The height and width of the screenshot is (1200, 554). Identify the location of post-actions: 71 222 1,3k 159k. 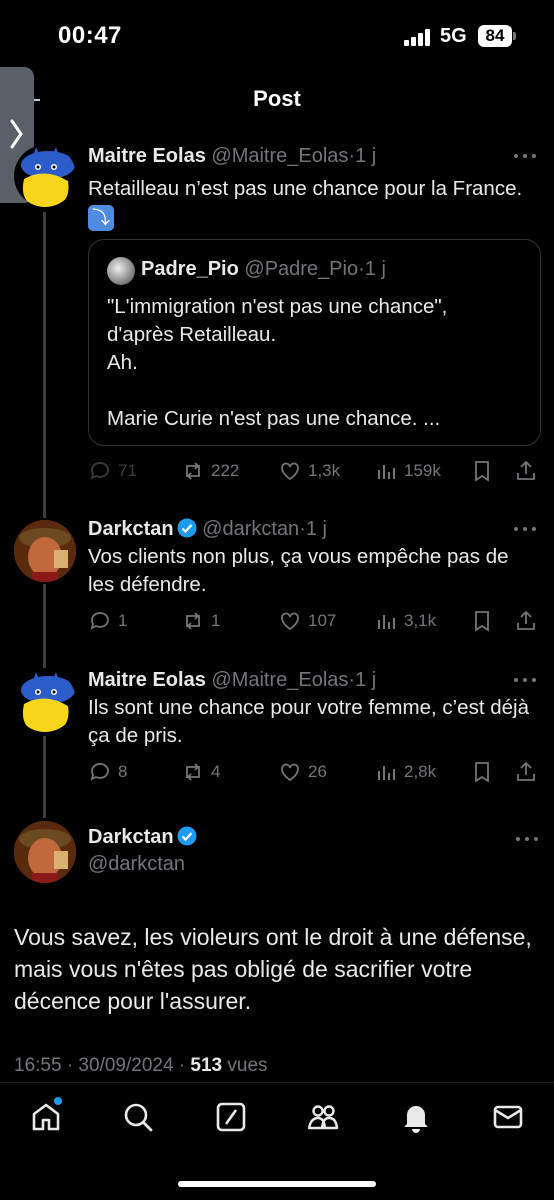
(314, 471).